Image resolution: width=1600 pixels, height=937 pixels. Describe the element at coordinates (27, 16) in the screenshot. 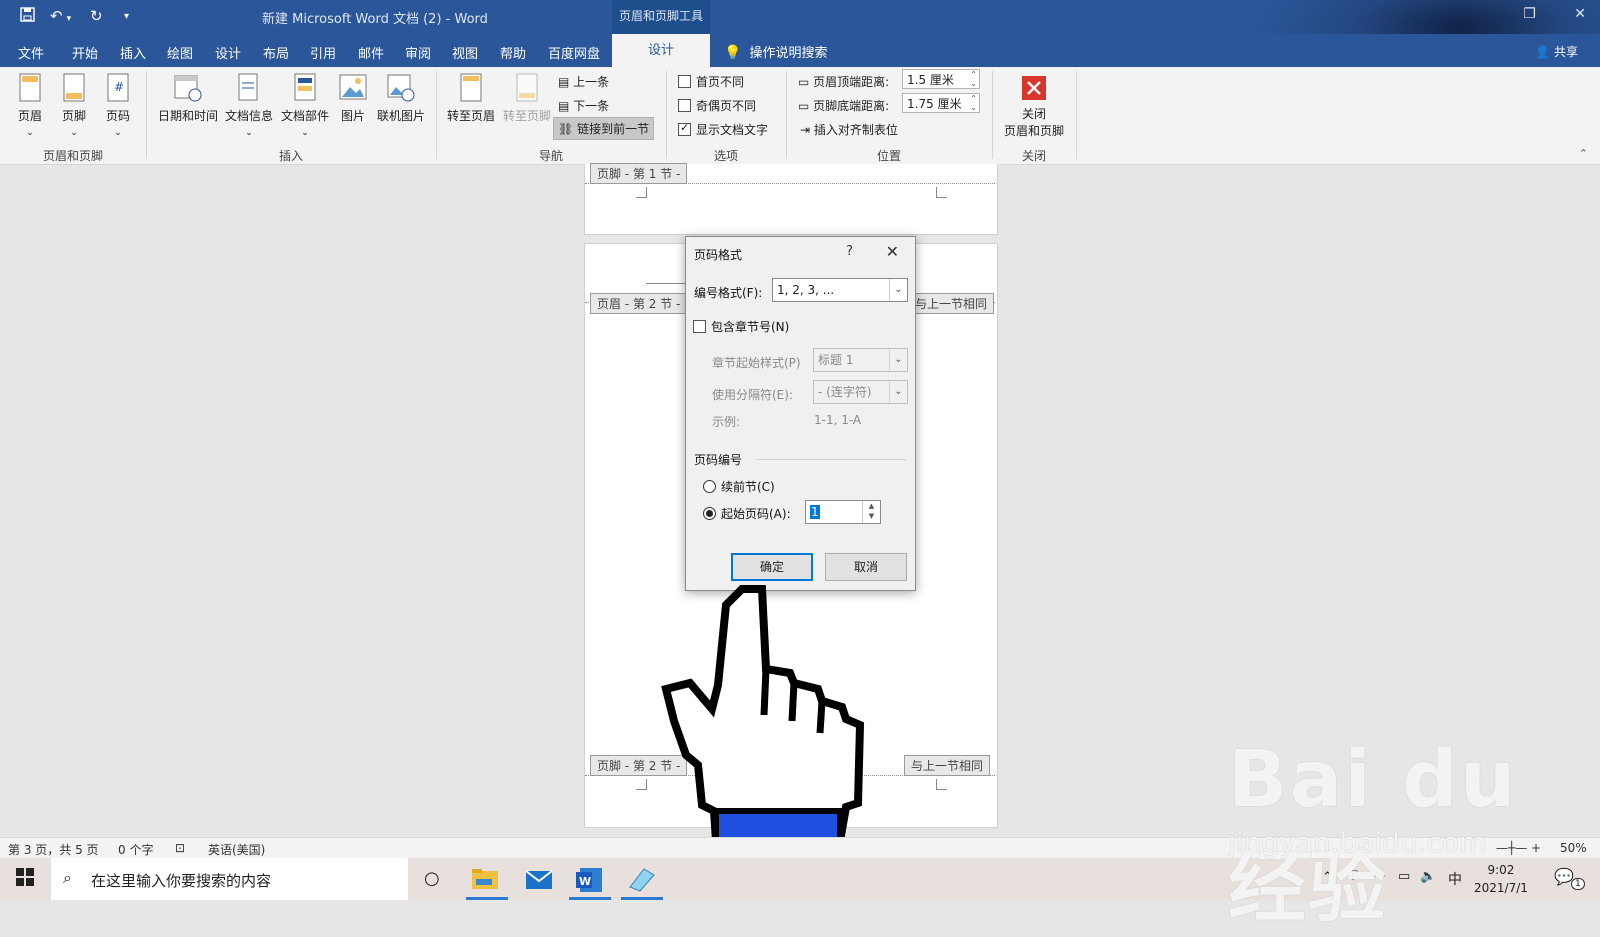

I see `save-icon` at that location.